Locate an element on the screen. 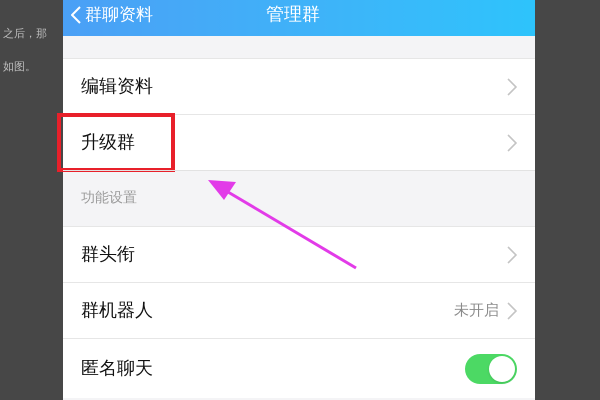 Image resolution: width=600 pixels, height=400 pixels. settings-row: 匿名聊天 is located at coordinates (299, 368).